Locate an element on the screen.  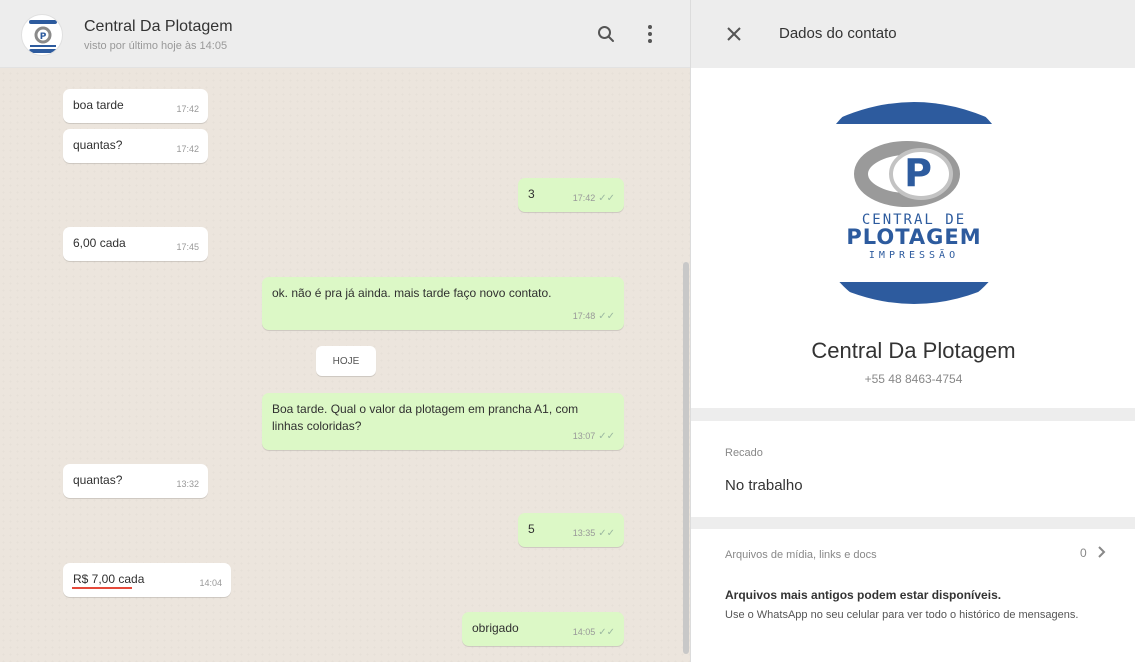
search-icon is located at coordinates (606, 34).